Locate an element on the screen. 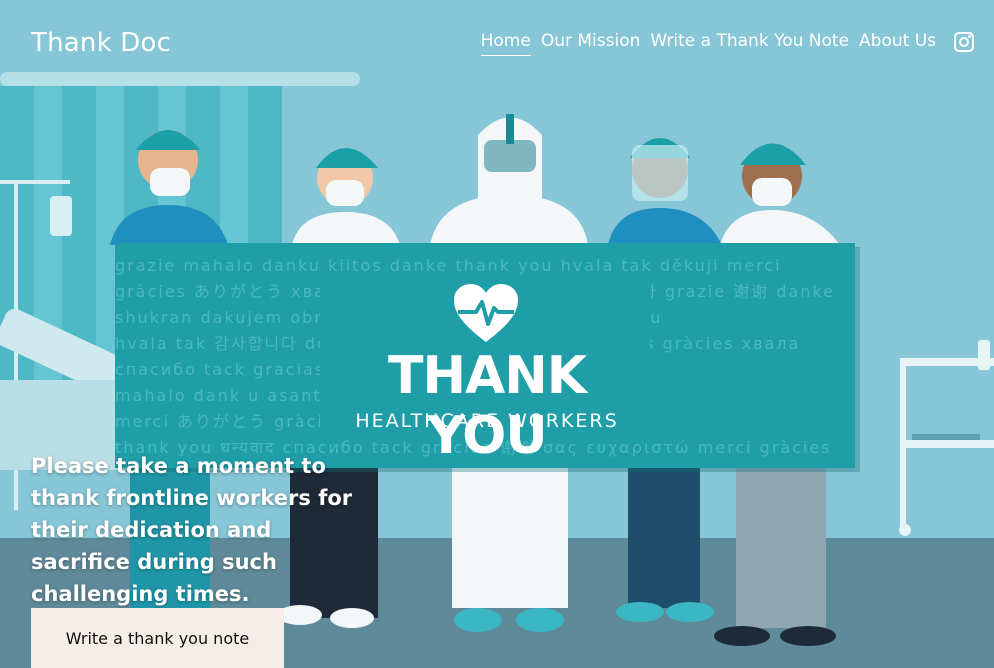 The height and width of the screenshot is (668, 994). heart-pulse-icon is located at coordinates (486, 313).